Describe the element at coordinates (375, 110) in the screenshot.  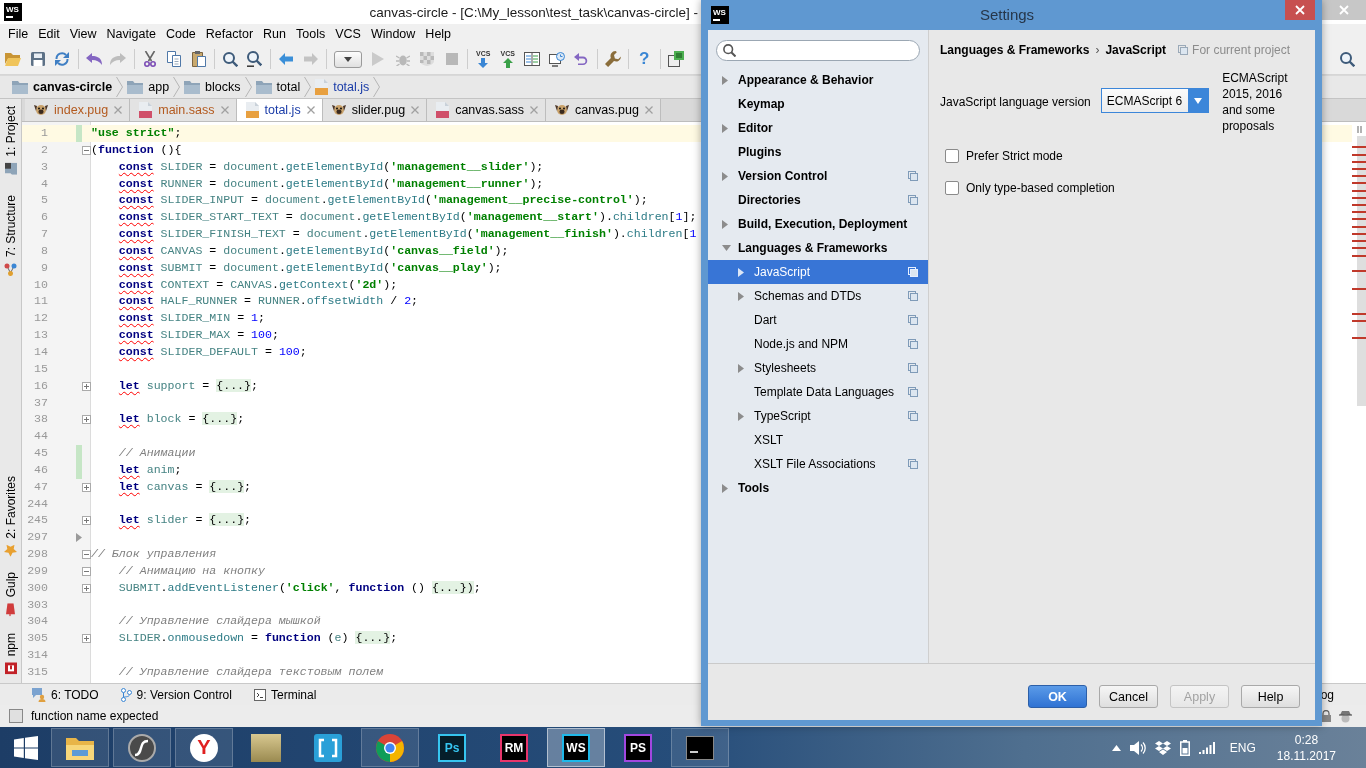
I see `editor-tab: slider.pug` at that location.